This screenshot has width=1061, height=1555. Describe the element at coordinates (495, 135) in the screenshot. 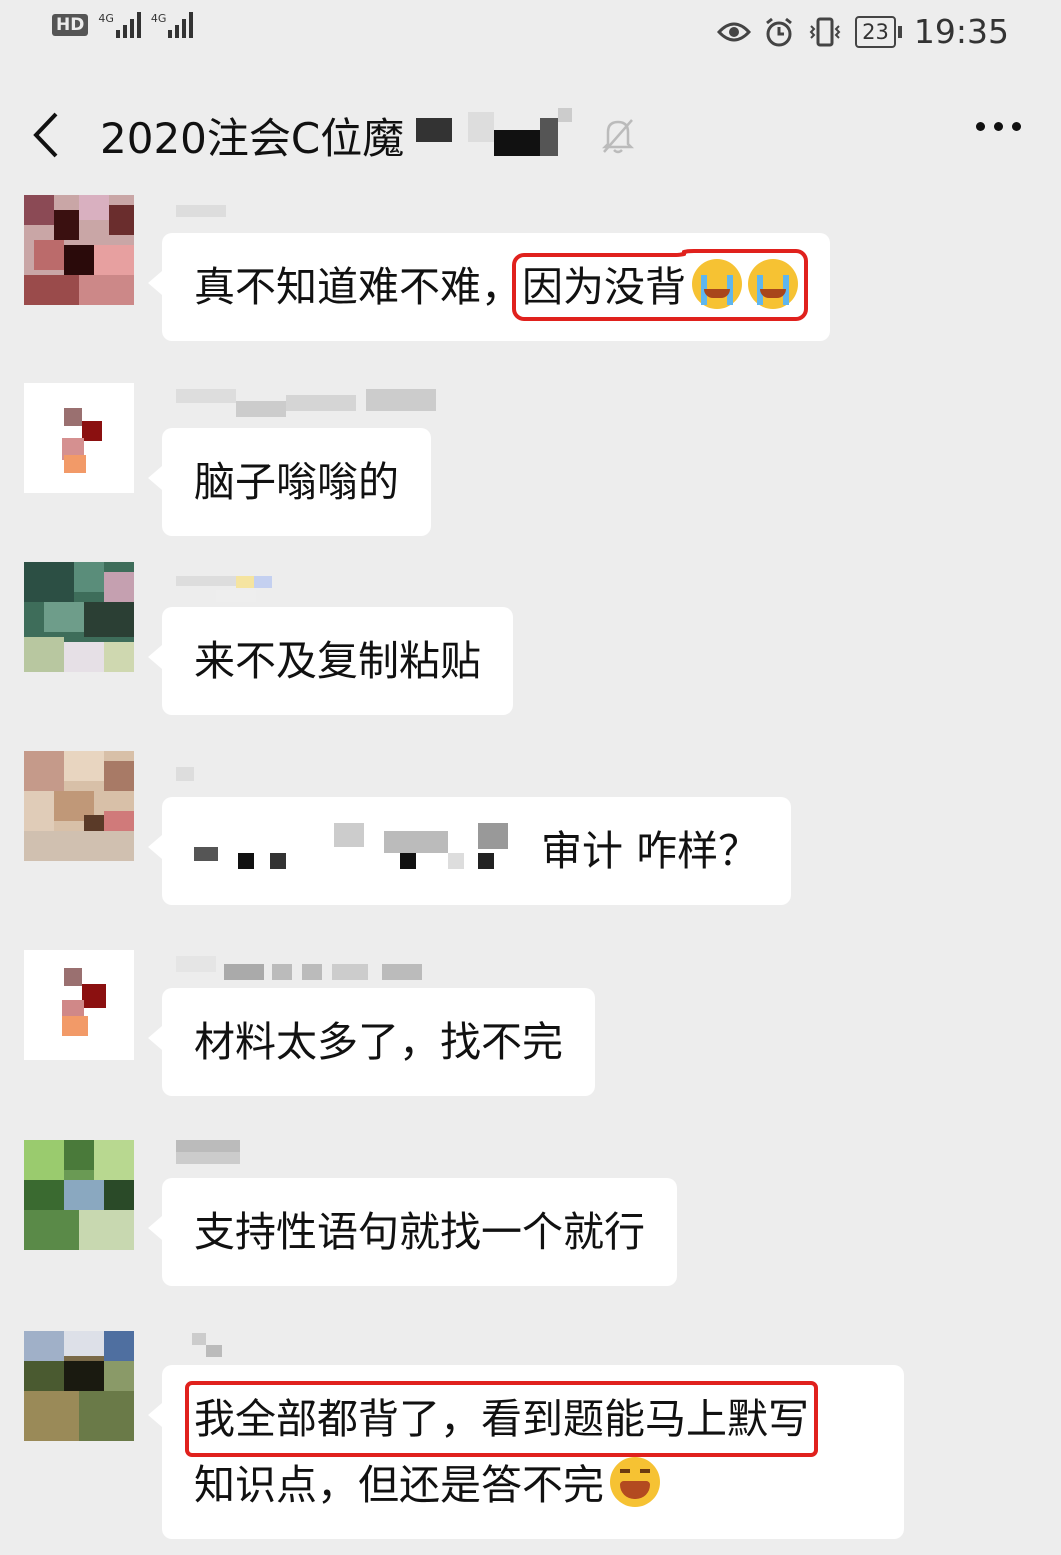

I see `title-mosaic` at that location.